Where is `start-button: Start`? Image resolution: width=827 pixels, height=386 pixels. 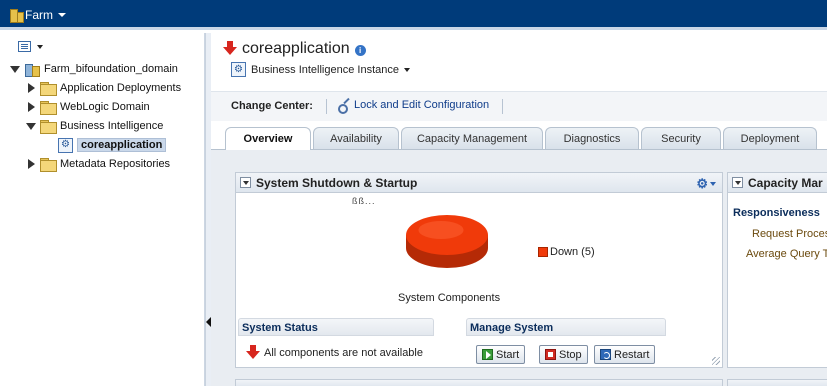 start-button: Start is located at coordinates (501, 354).